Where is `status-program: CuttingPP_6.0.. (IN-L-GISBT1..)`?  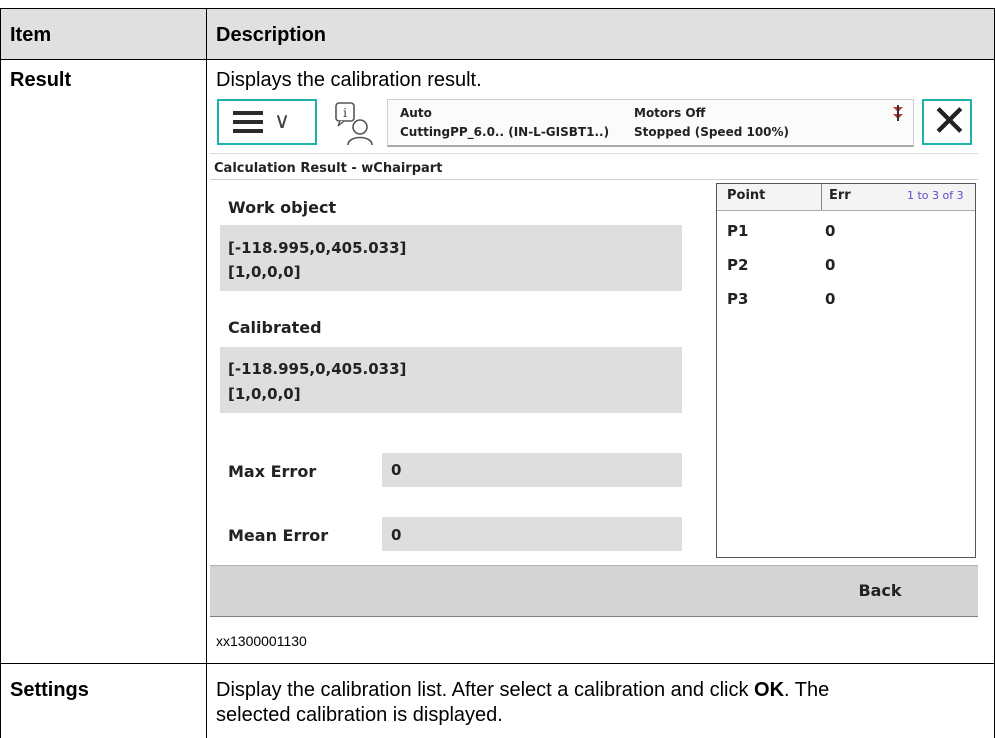 status-program: CuttingPP_6.0.. (IN-L-GISBT1..) is located at coordinates (505, 132).